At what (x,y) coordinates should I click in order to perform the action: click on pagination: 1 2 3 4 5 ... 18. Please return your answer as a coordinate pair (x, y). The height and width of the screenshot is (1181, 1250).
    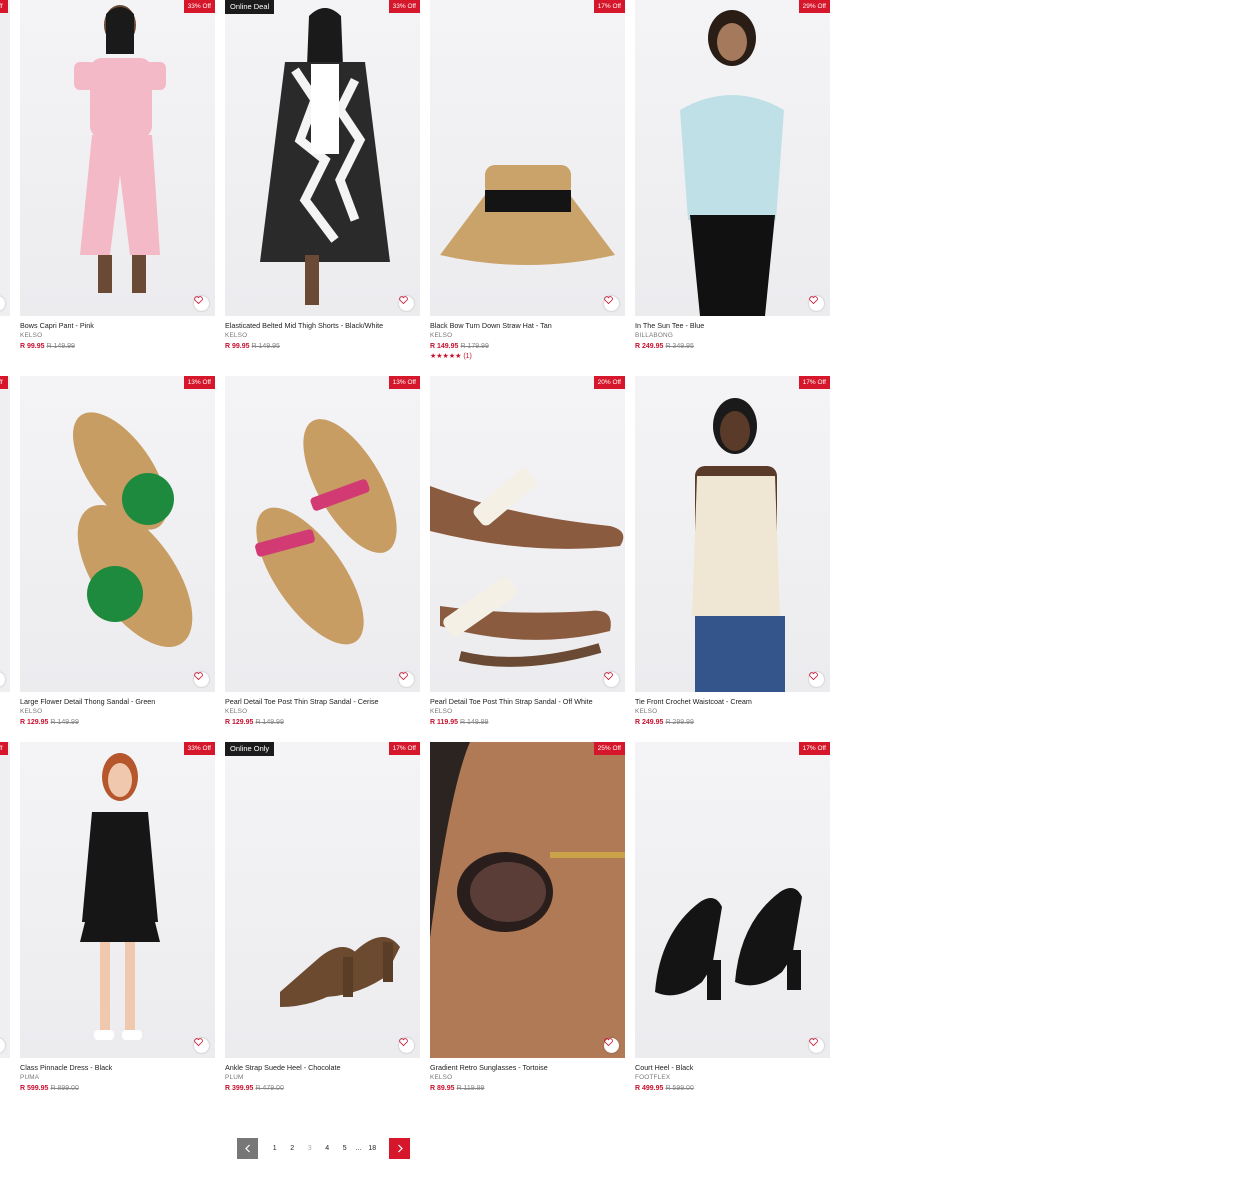
    Looking at the image, I should click on (323, 1148).